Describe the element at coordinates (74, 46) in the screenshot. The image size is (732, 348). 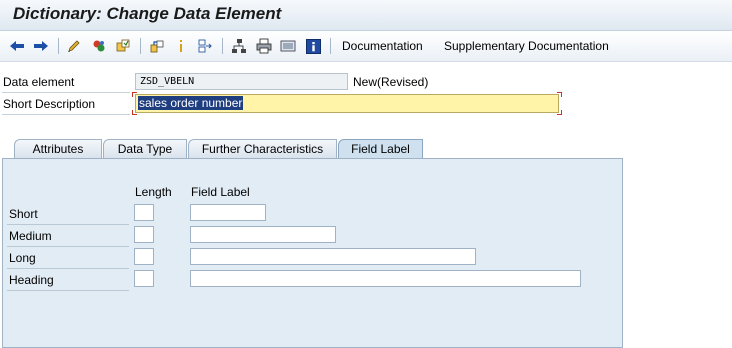
I see `edit-pencil-icon` at that location.